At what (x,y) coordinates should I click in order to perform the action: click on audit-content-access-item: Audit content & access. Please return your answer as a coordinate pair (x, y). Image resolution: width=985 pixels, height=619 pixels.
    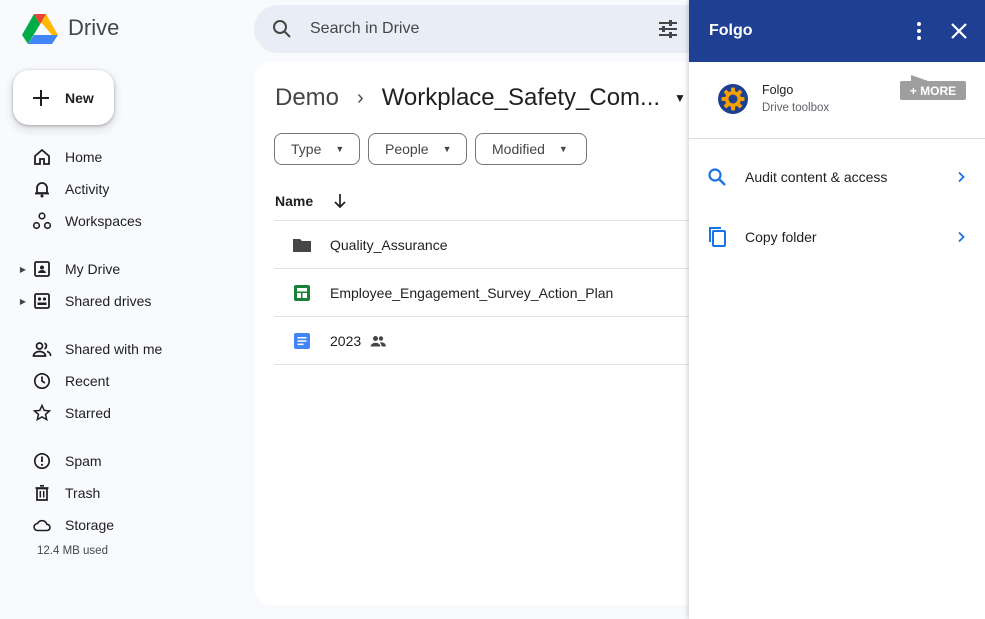
    Looking at the image, I should click on (837, 177).